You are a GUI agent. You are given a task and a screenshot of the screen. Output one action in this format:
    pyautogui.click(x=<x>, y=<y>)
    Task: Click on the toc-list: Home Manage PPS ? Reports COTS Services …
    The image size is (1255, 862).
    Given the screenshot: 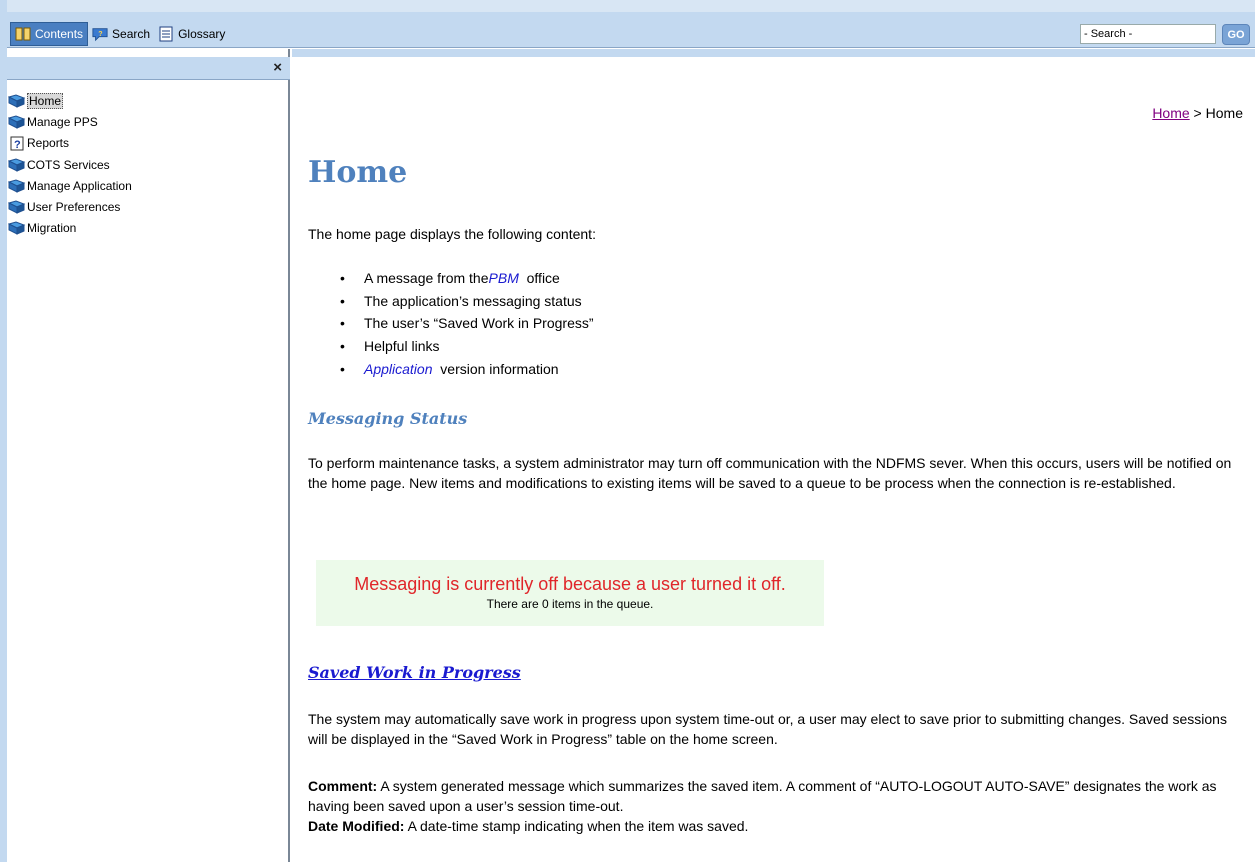 What is the action you would take?
    pyautogui.click(x=66, y=164)
    